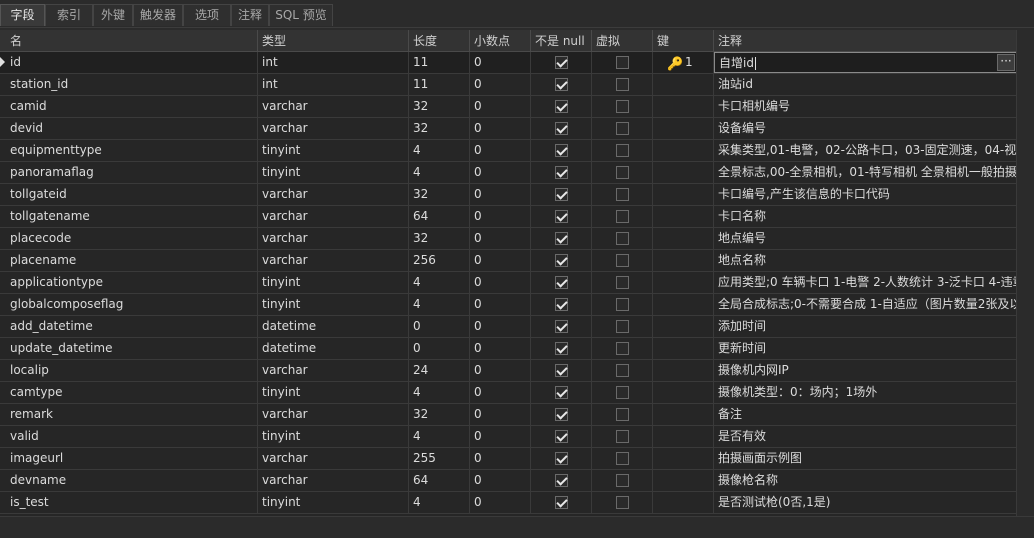  I want to click on cell-comment: 添加时间, so click(865, 326).